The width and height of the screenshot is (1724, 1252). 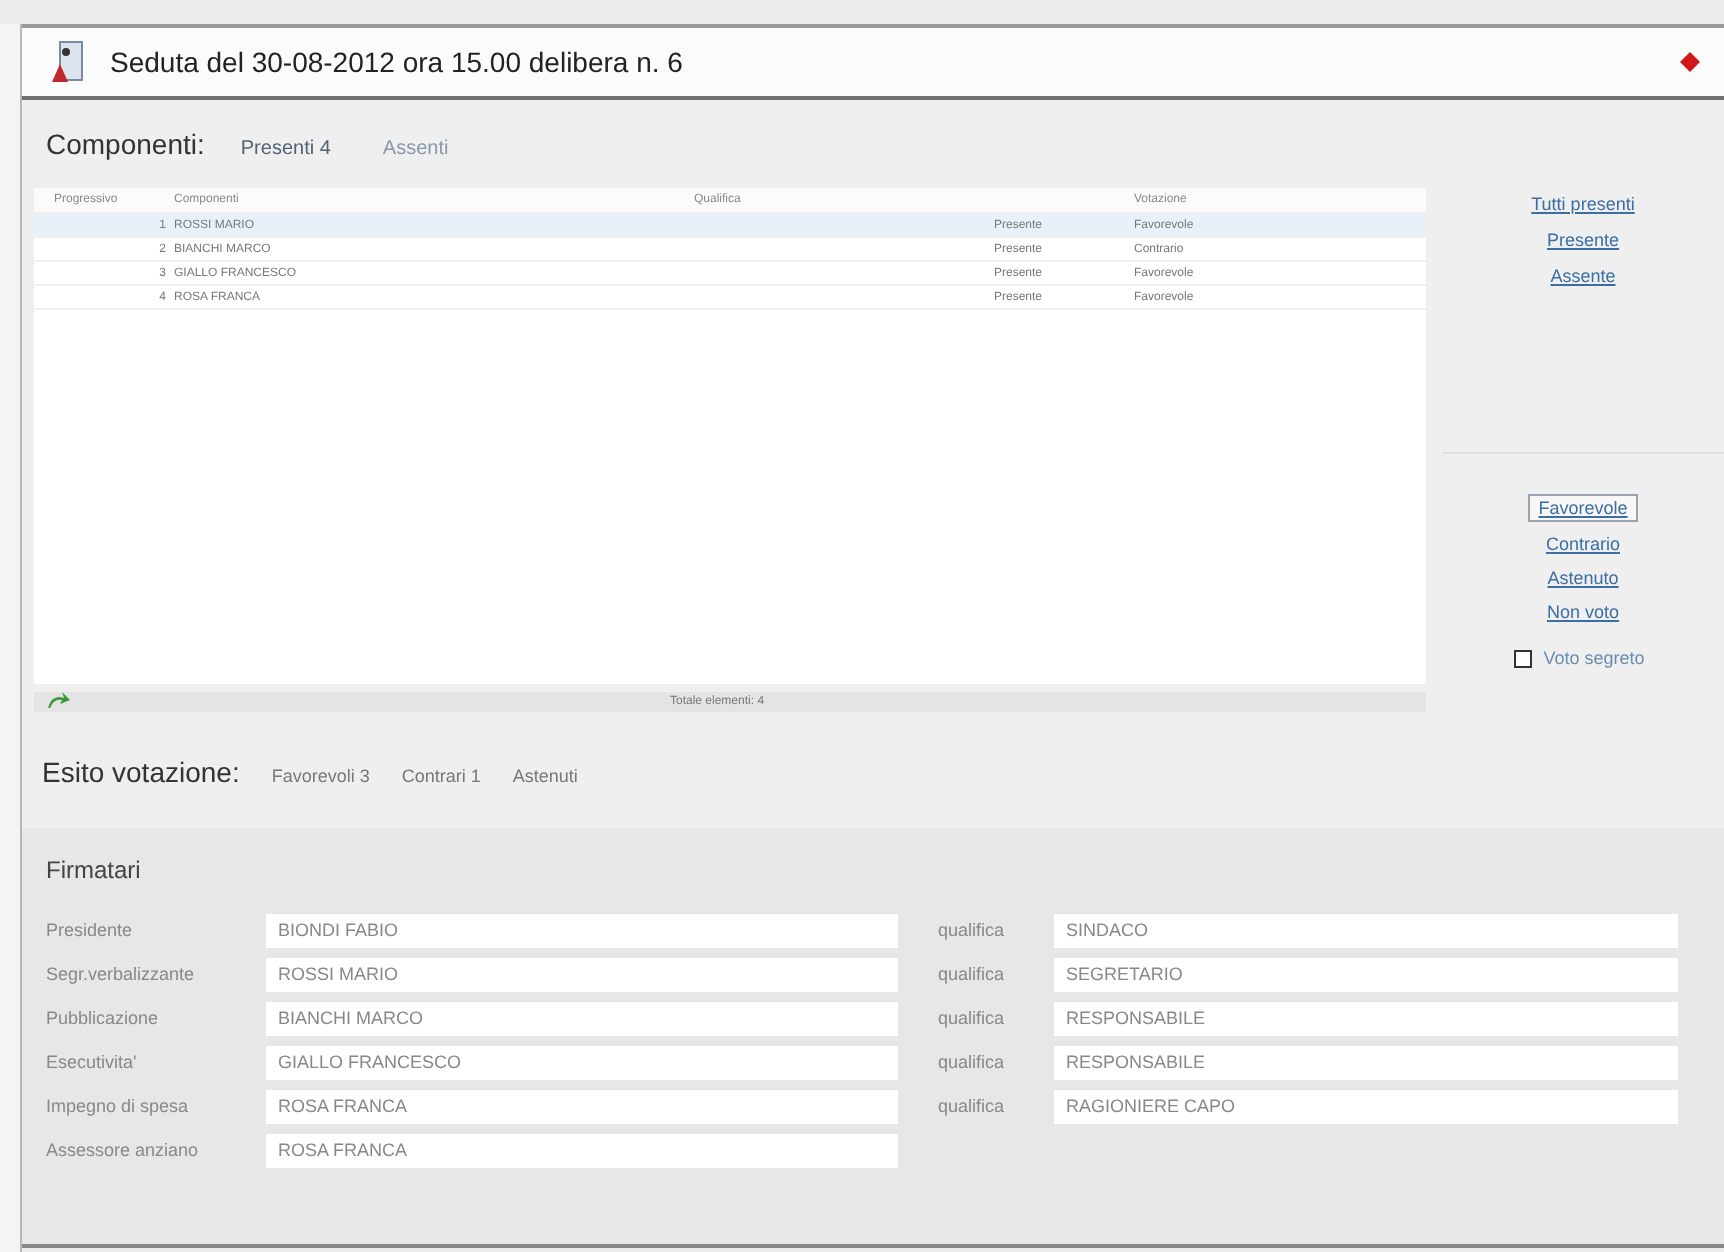 I want to click on vote-link: Favorevole, so click(x=1583, y=508).